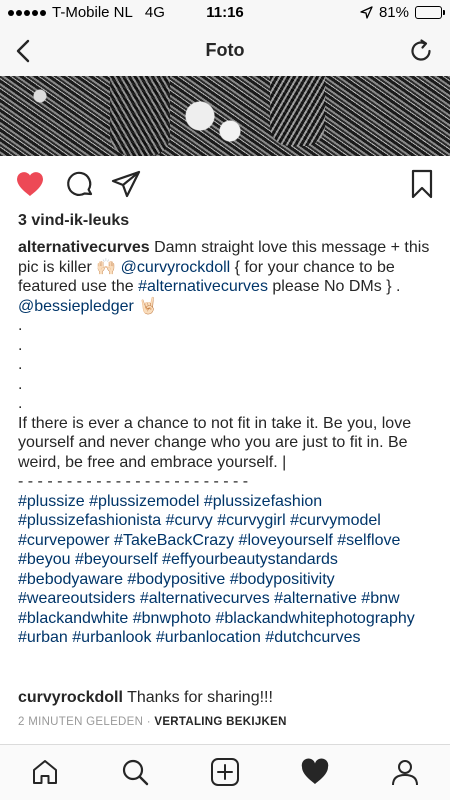 This screenshot has height=800, width=450. I want to click on bottom-tab-bar, so click(225, 772).